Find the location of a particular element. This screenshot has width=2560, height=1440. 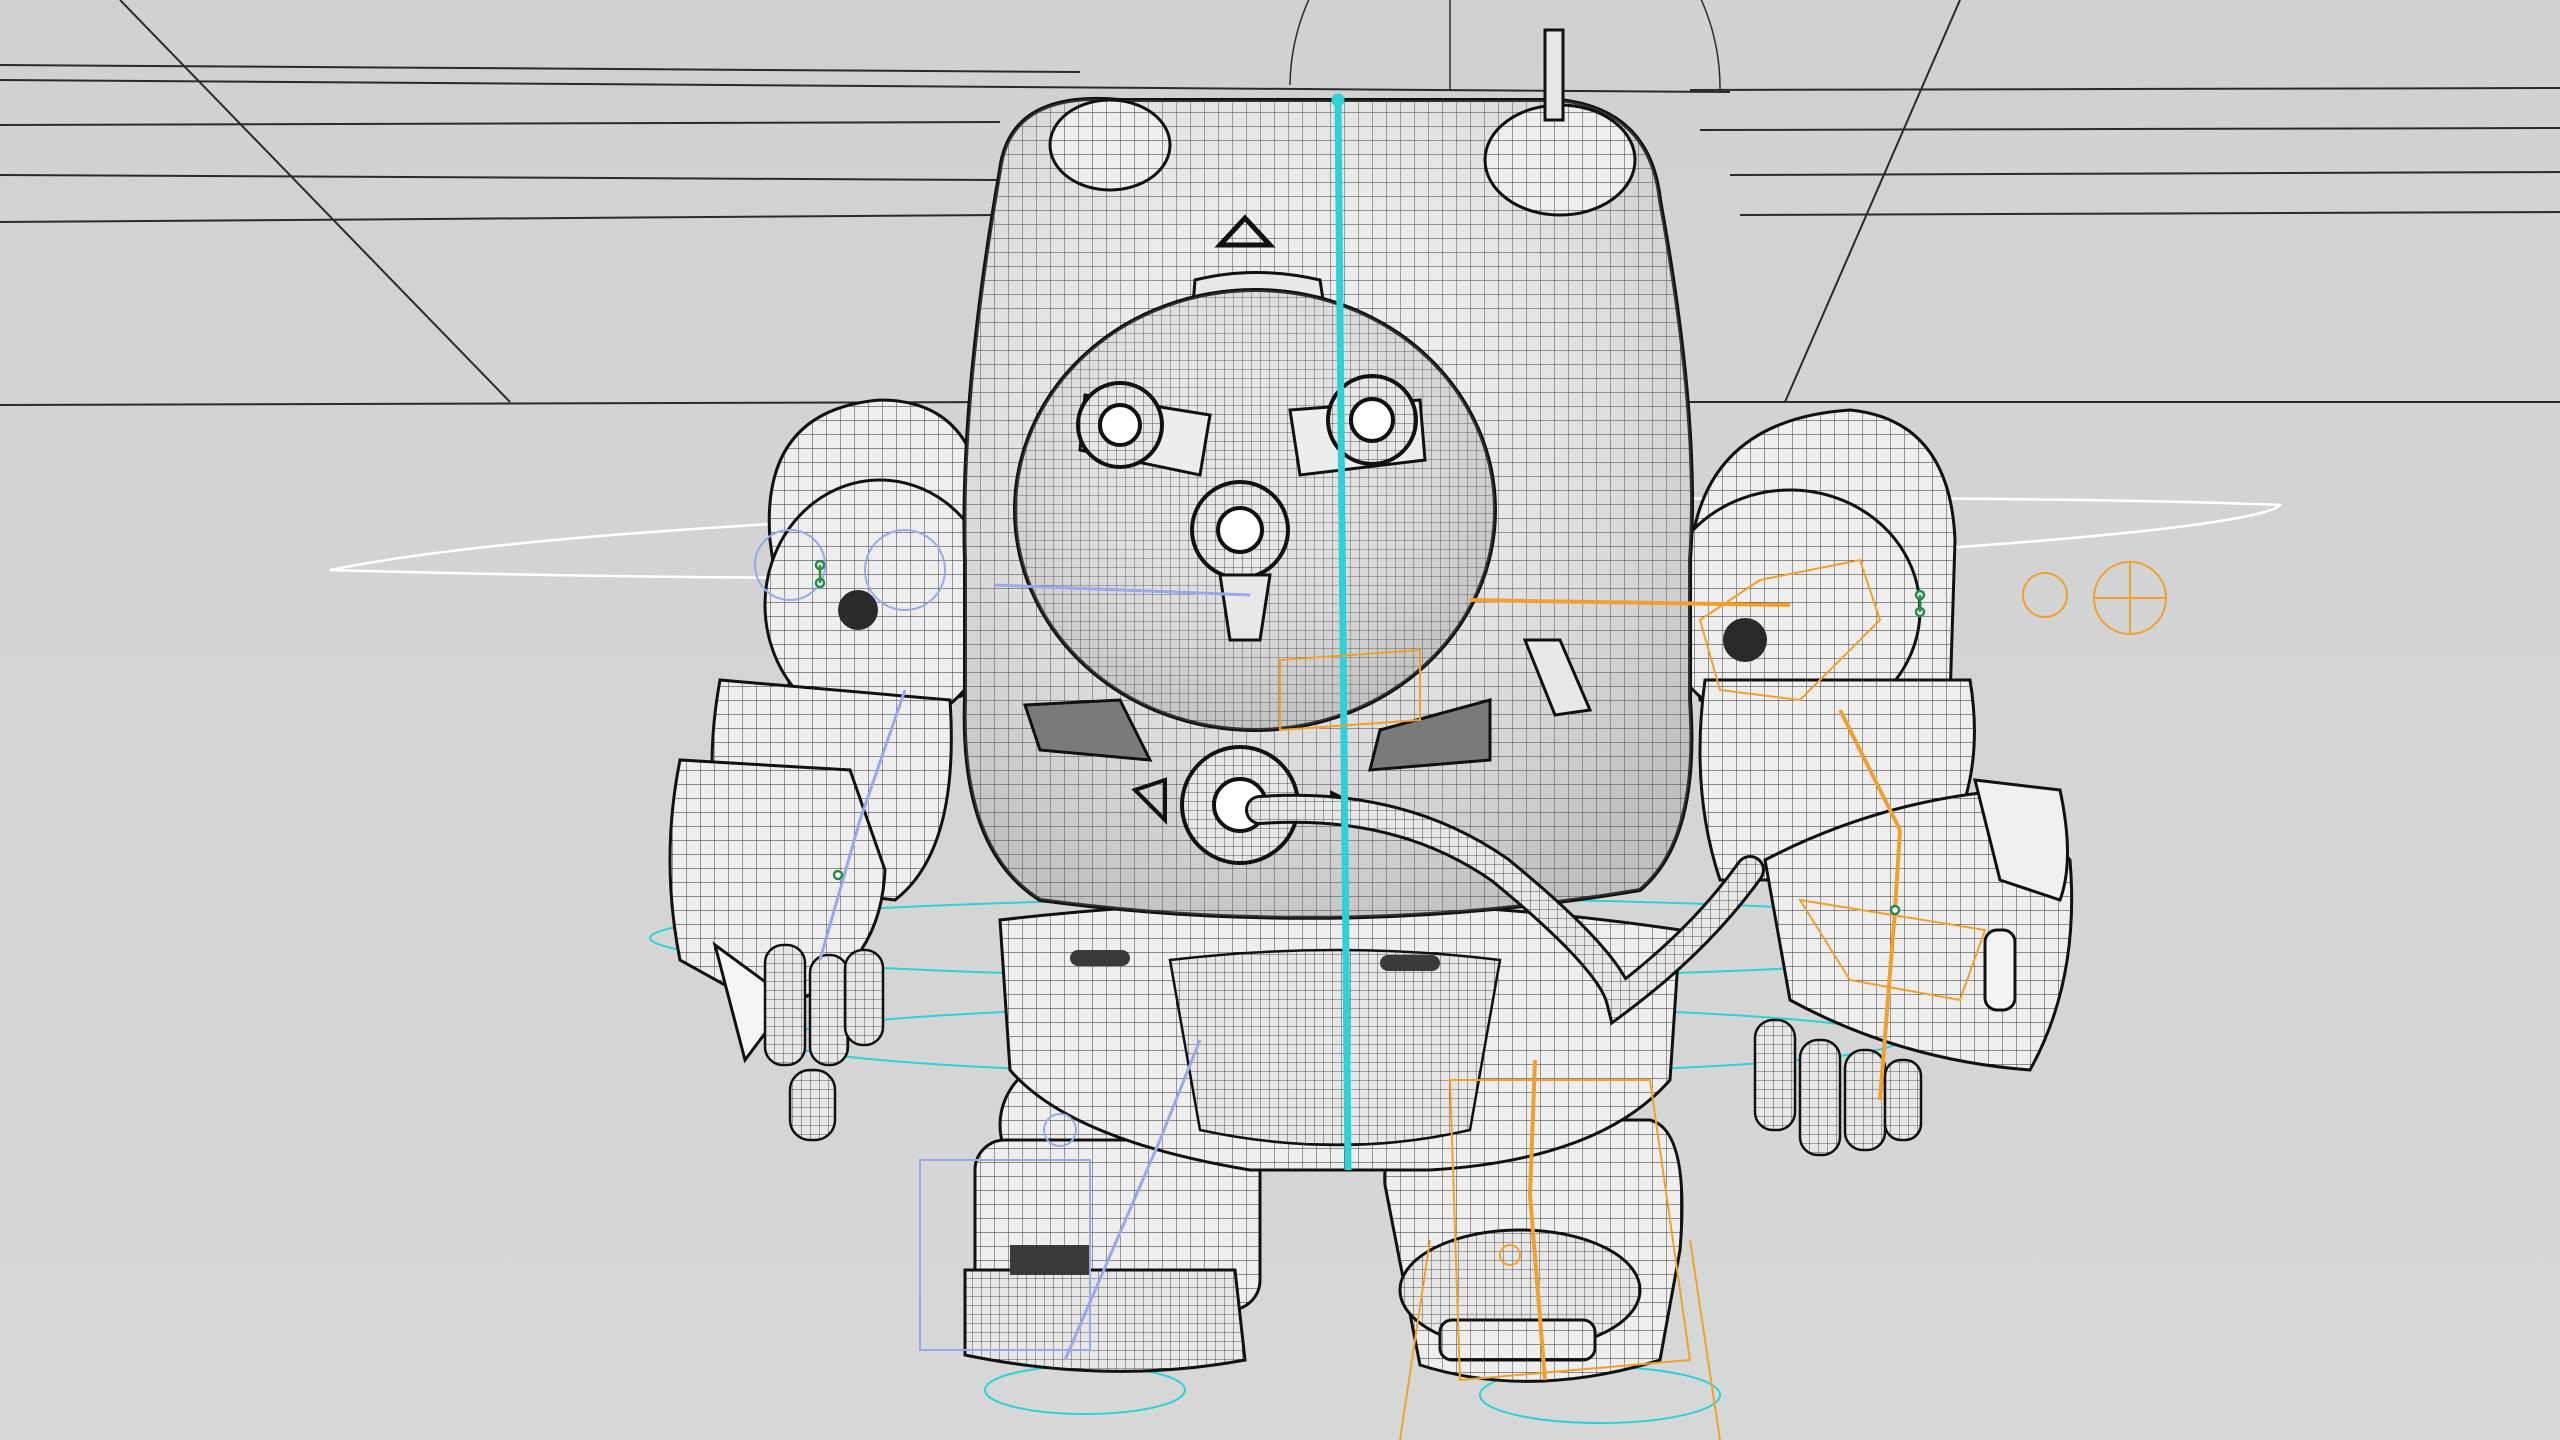

left-arm is located at coordinates (832, 770).